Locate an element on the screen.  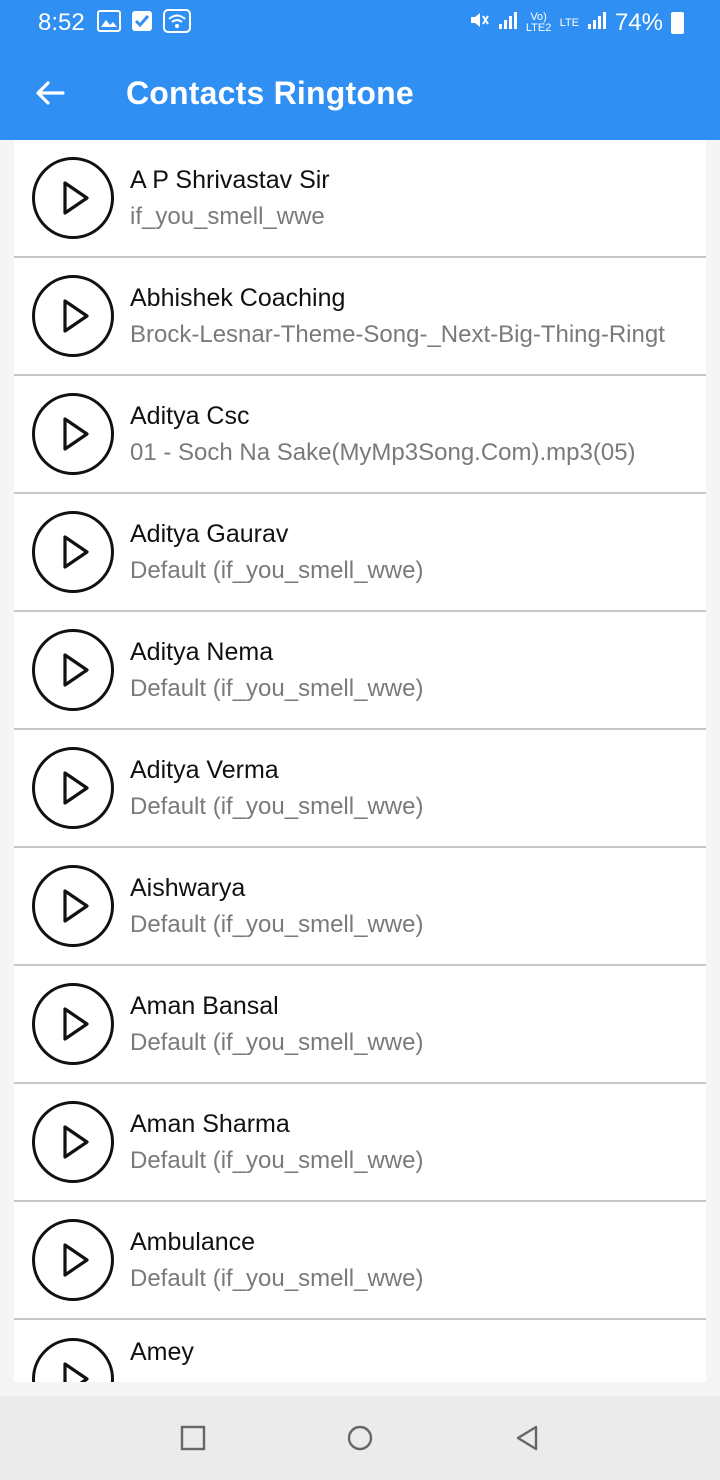
home-button is located at coordinates (360, 1438).